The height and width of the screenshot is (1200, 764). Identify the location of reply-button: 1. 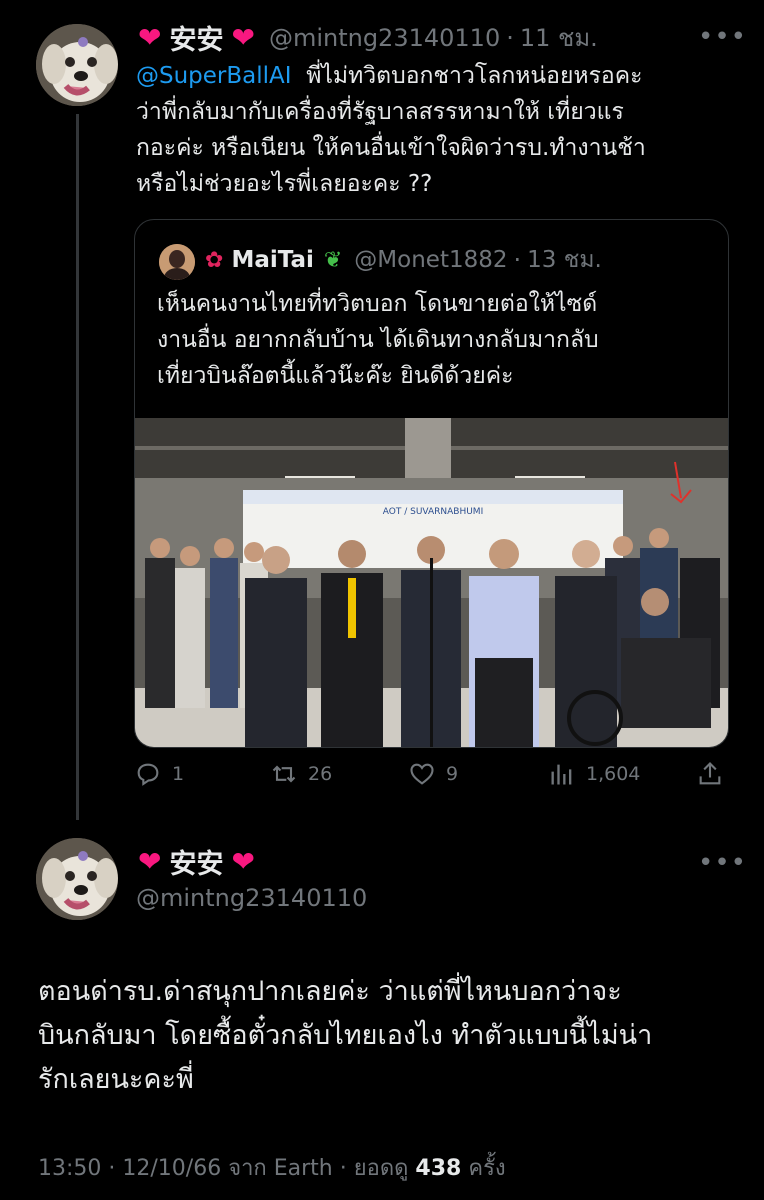
(159, 774).